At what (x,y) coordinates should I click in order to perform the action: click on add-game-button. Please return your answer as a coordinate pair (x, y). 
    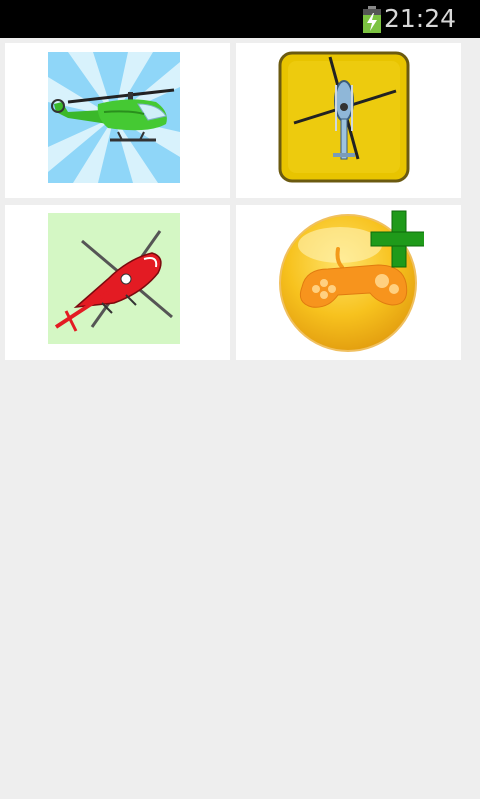
    Looking at the image, I should click on (348, 282).